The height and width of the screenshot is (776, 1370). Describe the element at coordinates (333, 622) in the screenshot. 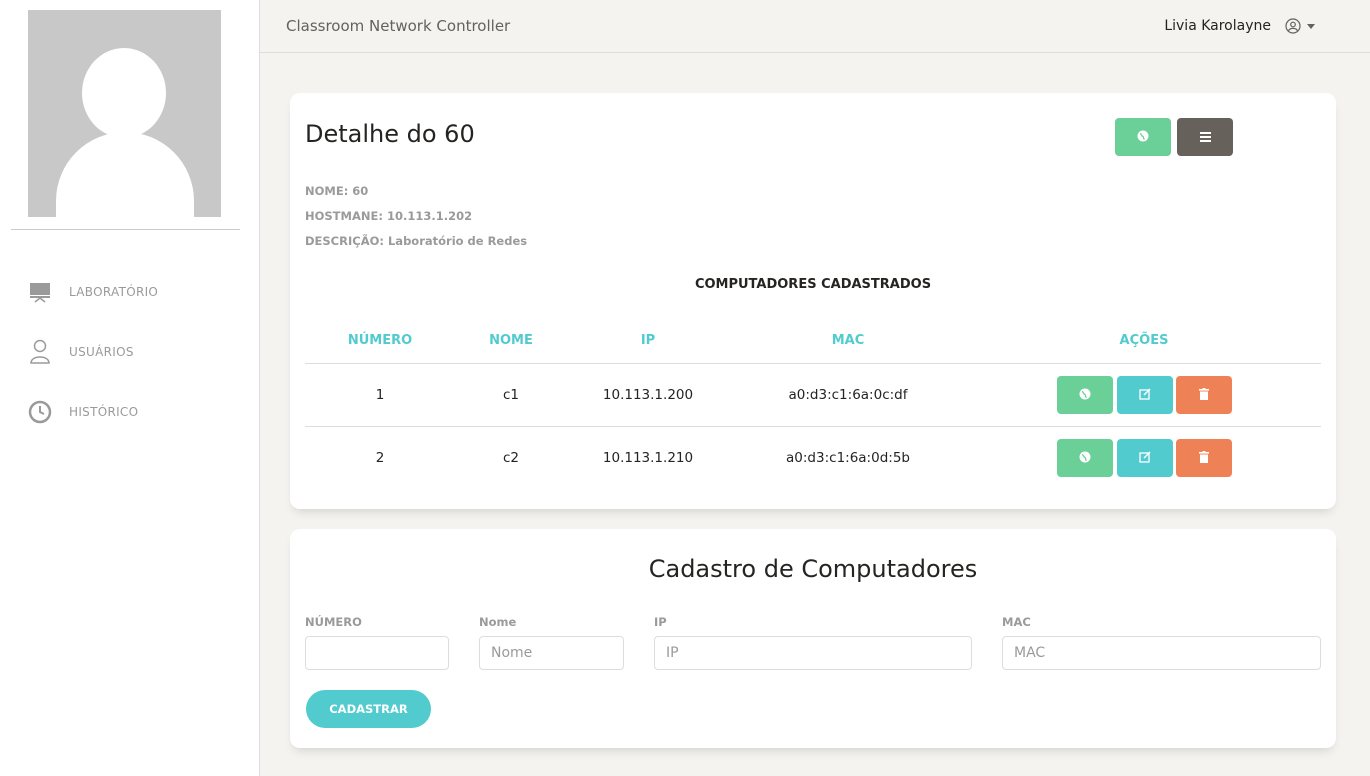

I see `numero-label: NÚMERO` at that location.